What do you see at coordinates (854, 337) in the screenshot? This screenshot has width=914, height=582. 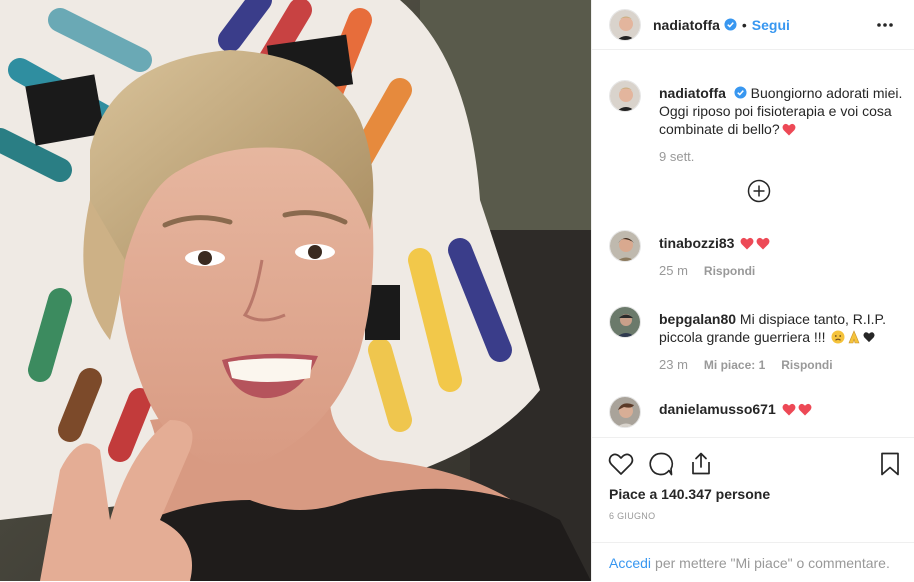 I see `folded-hands-emoji` at bounding box center [854, 337].